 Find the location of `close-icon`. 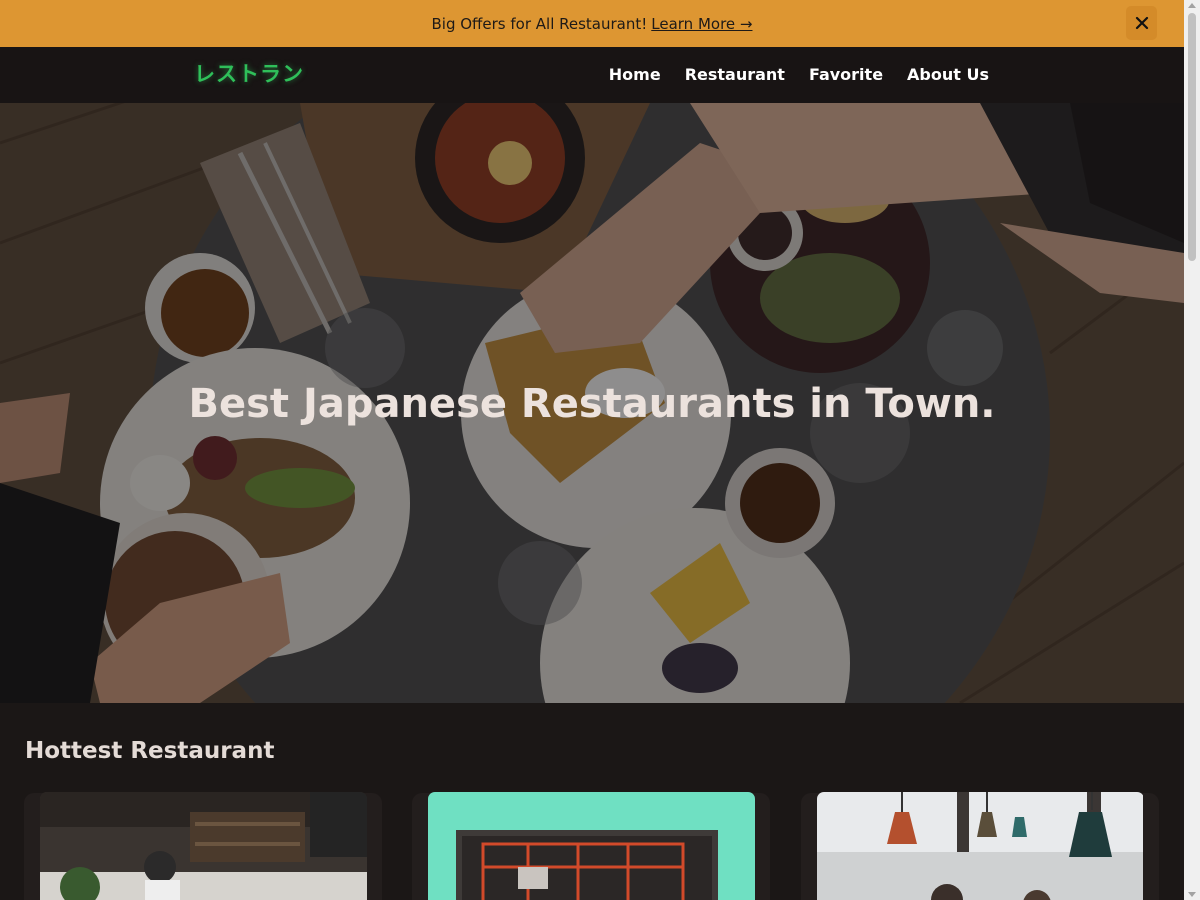

close-icon is located at coordinates (1141, 23).